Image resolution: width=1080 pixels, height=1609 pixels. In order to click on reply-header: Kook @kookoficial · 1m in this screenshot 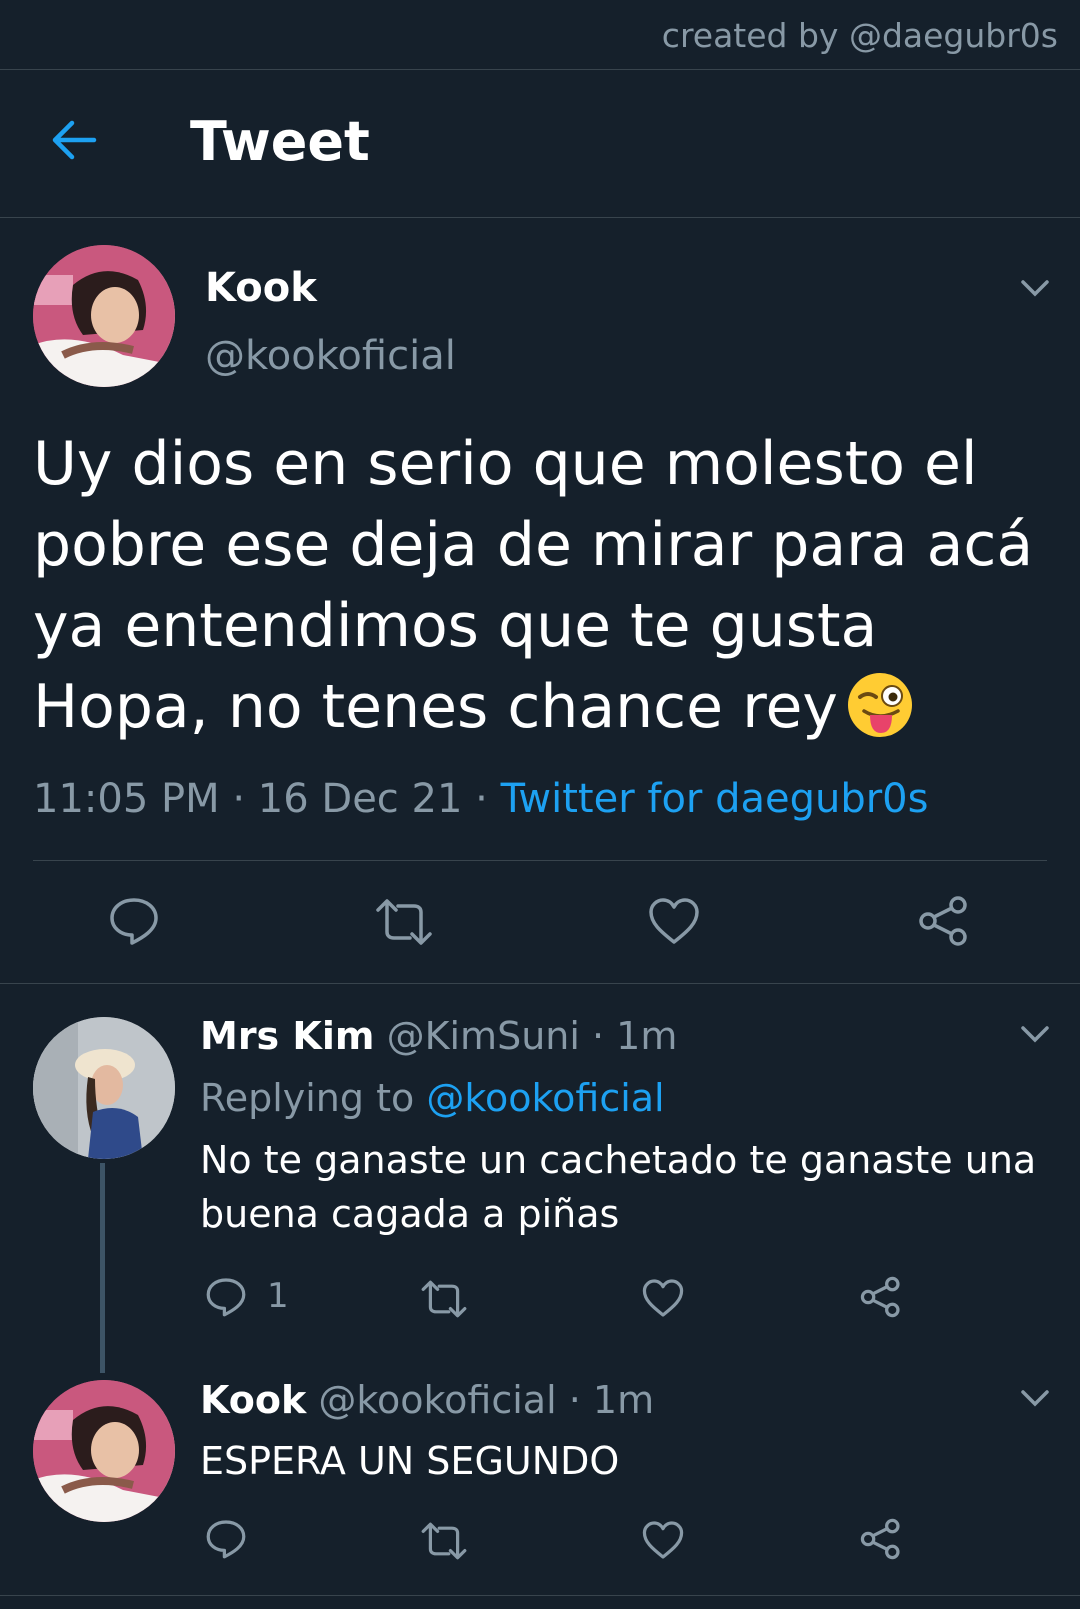, I will do `click(427, 1400)`.